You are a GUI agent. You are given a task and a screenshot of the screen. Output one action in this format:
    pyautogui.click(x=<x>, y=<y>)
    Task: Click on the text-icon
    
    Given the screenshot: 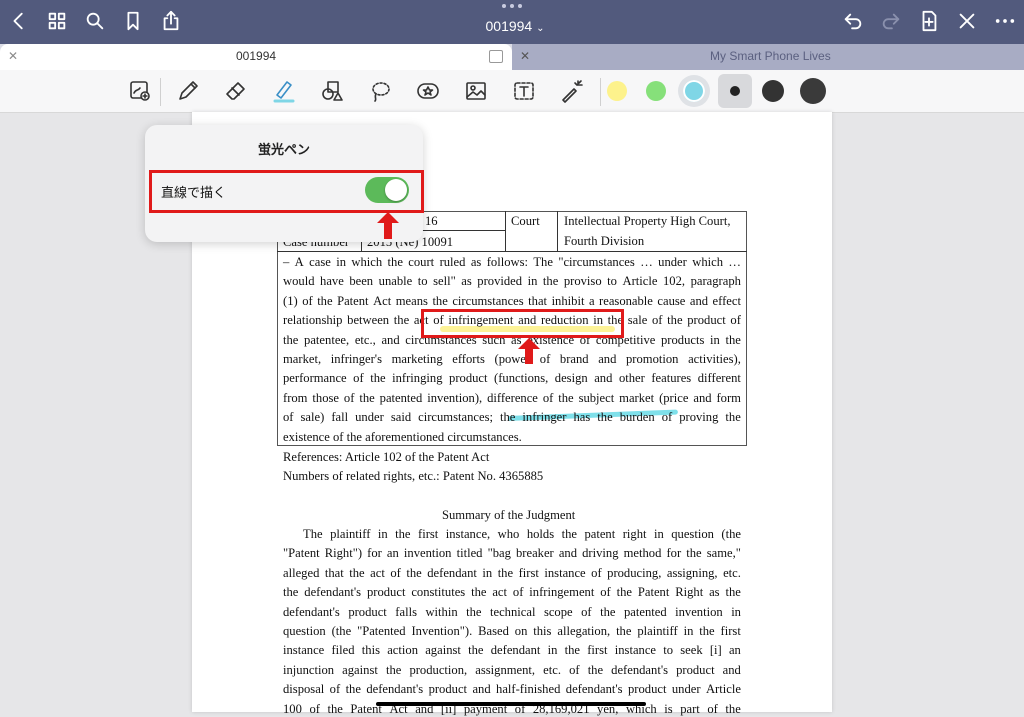 What is the action you would take?
    pyautogui.click(x=524, y=91)
    